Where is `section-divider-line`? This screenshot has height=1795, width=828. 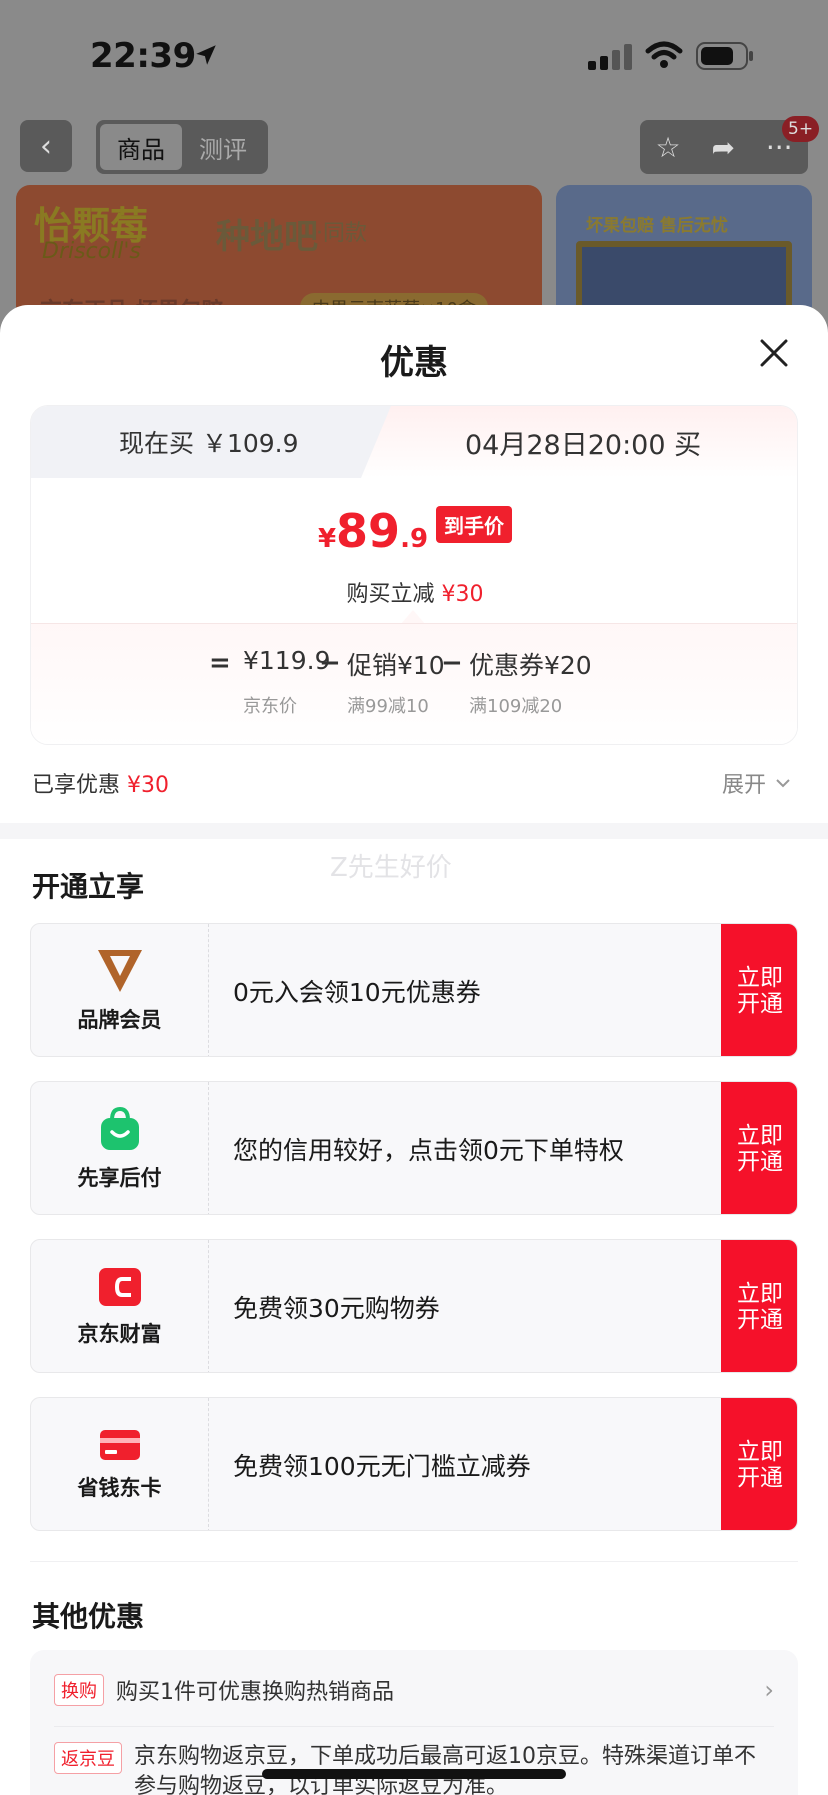 section-divider-line is located at coordinates (414, 1561).